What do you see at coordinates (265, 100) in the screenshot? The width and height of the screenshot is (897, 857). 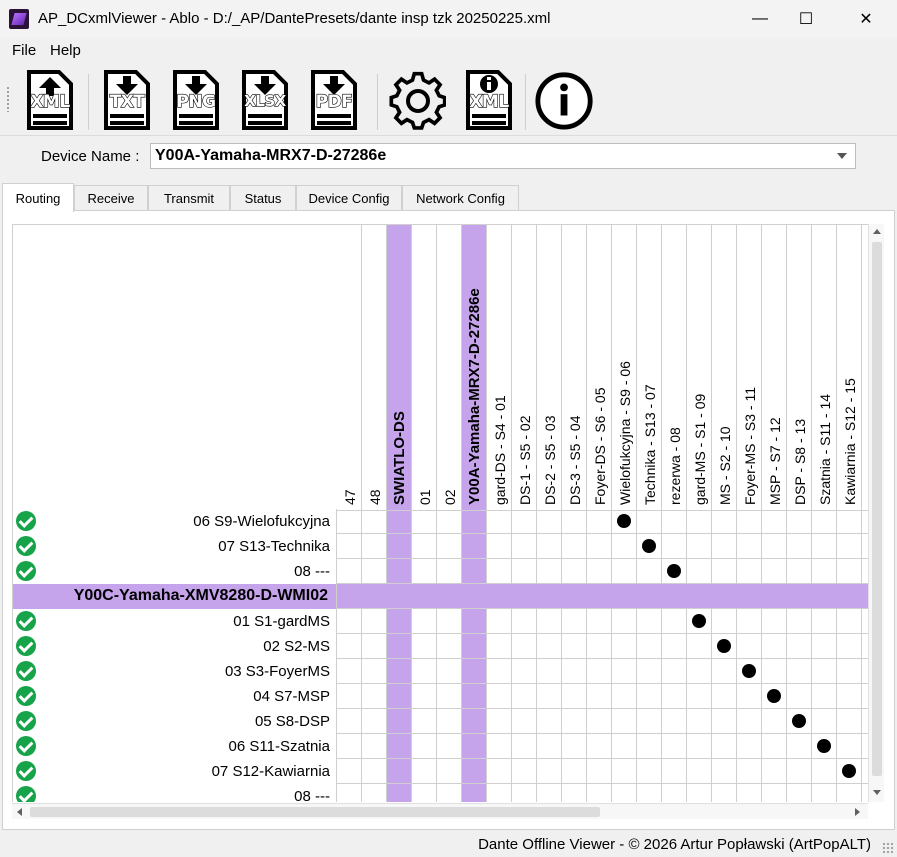 I see `export-xlsx-button: XLSX` at bounding box center [265, 100].